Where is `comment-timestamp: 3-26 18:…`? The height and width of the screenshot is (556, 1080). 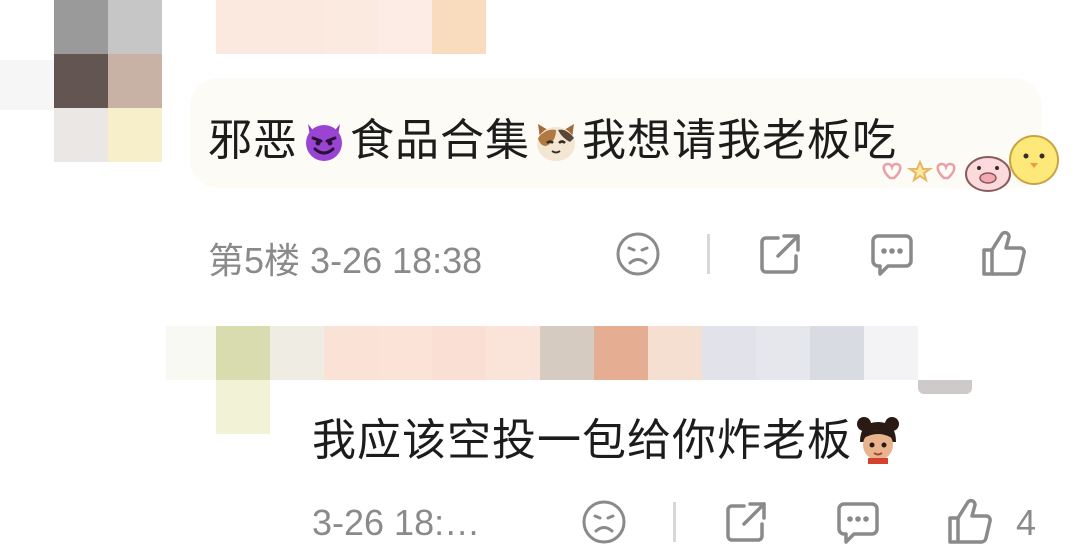 comment-timestamp: 3-26 18:… is located at coordinates (396, 522).